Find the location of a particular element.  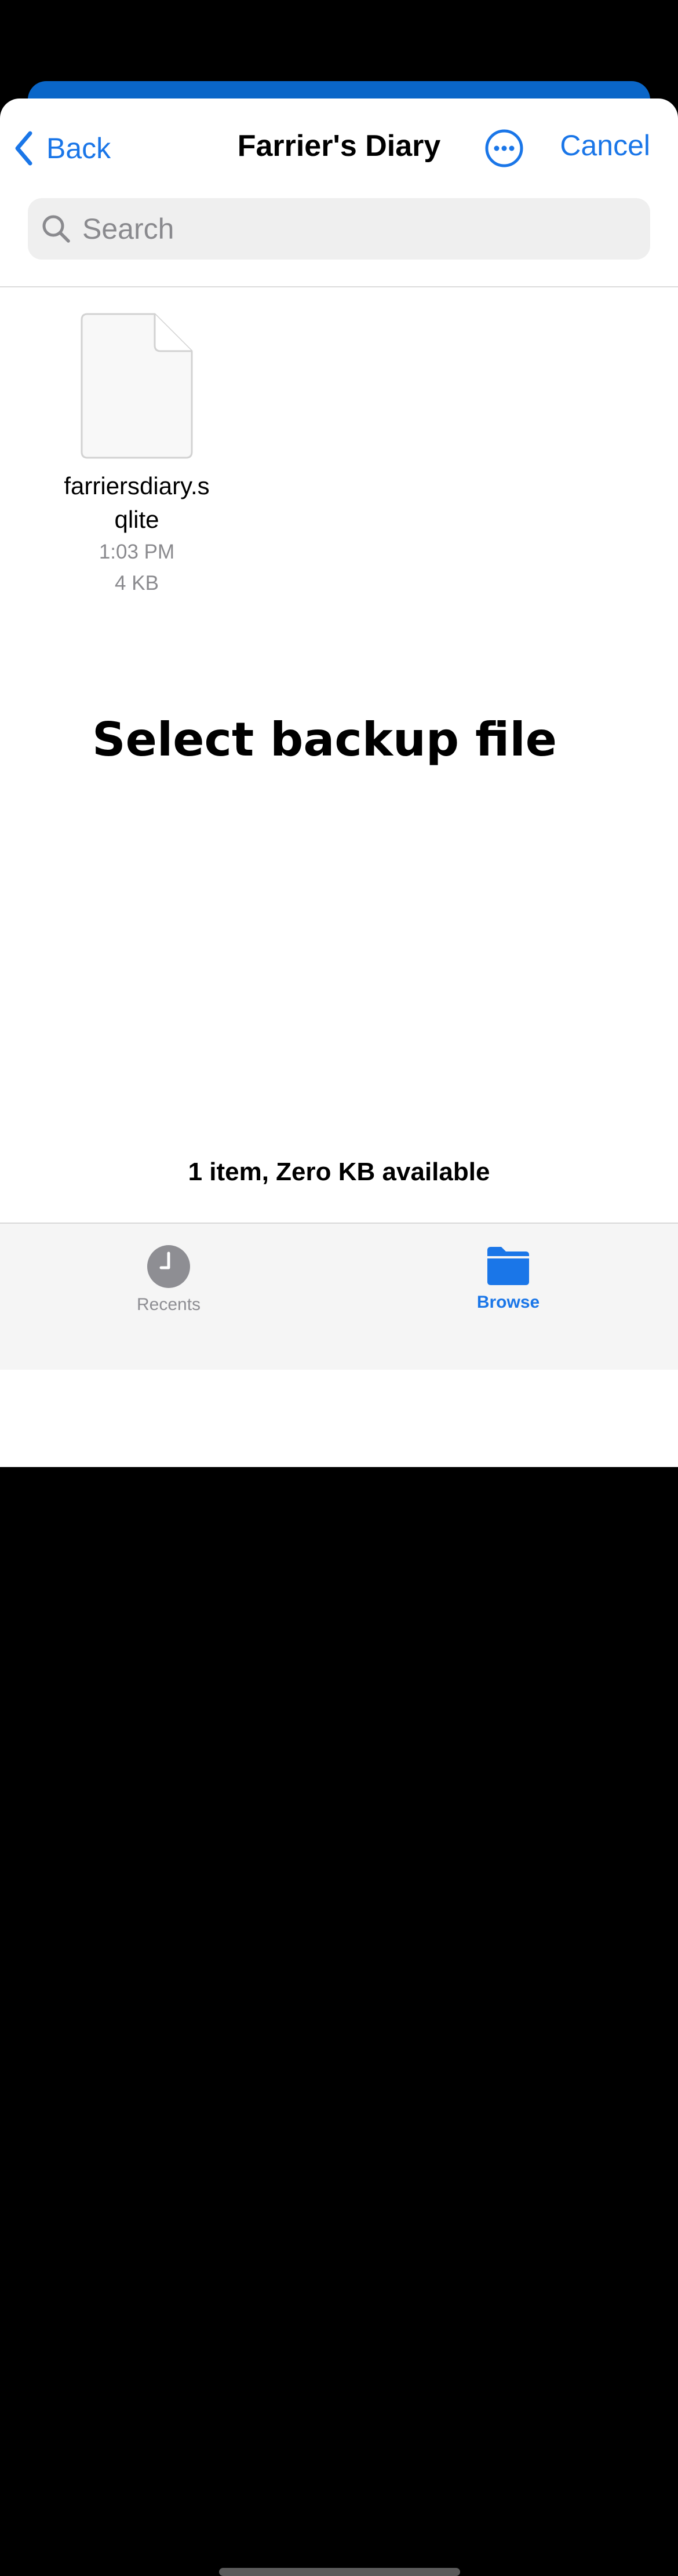

ellipsis-circle-icon is located at coordinates (504, 148).